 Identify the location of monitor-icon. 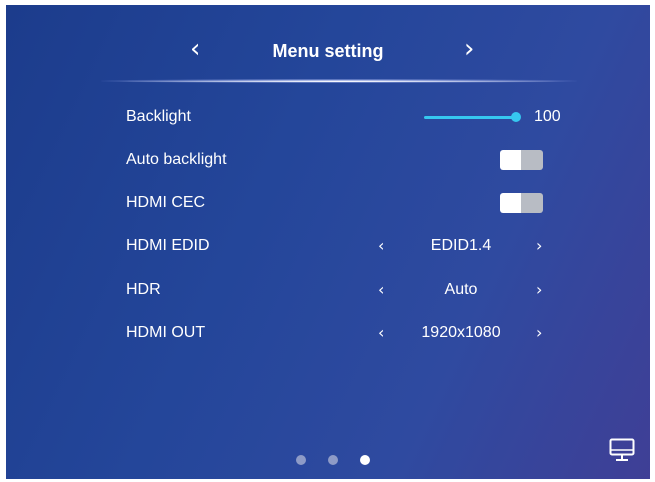
(622, 450).